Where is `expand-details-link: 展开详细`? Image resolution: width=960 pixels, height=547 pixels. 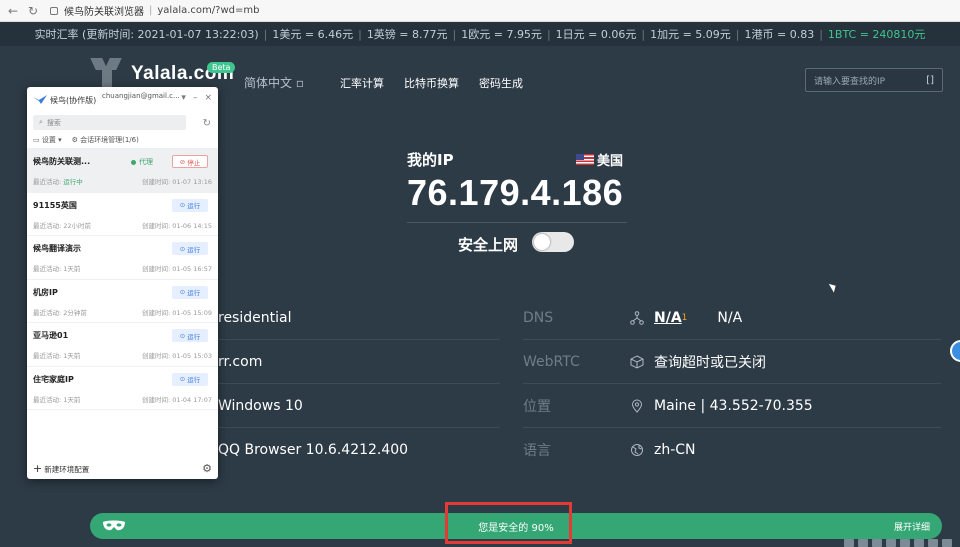
expand-details-link: 展开详细 is located at coordinates (912, 526).